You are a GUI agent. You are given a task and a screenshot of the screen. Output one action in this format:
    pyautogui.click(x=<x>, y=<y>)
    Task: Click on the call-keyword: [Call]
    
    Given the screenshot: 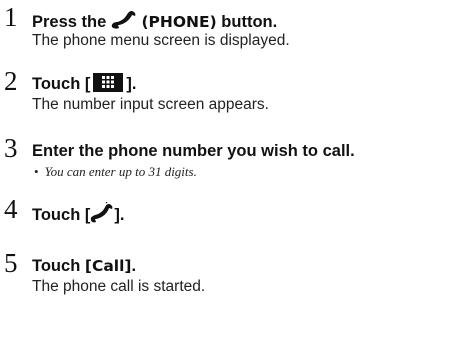 What is the action you would take?
    pyautogui.click(x=108, y=266)
    